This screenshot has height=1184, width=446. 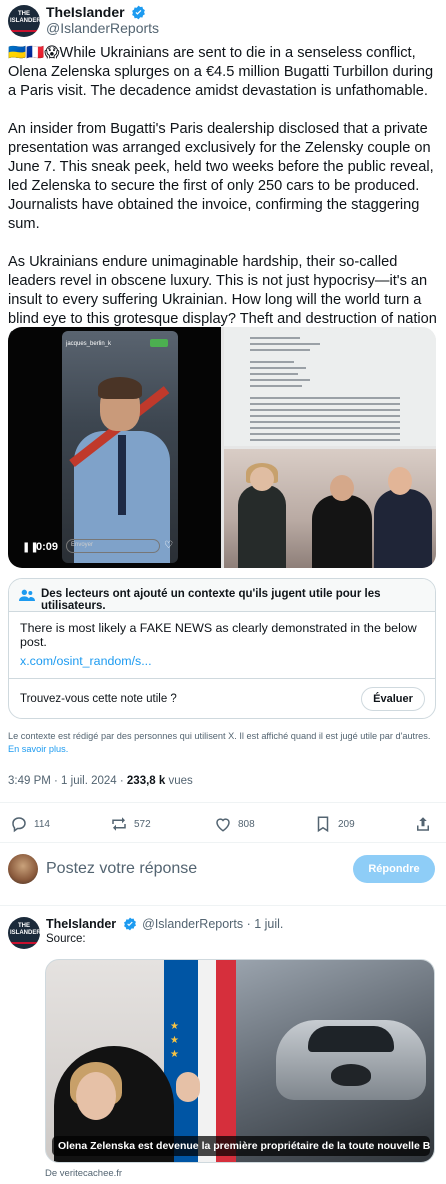 What do you see at coordinates (174, 1040) in the screenshot?
I see `eu-flag-stars: ★ ★ ★` at bounding box center [174, 1040].